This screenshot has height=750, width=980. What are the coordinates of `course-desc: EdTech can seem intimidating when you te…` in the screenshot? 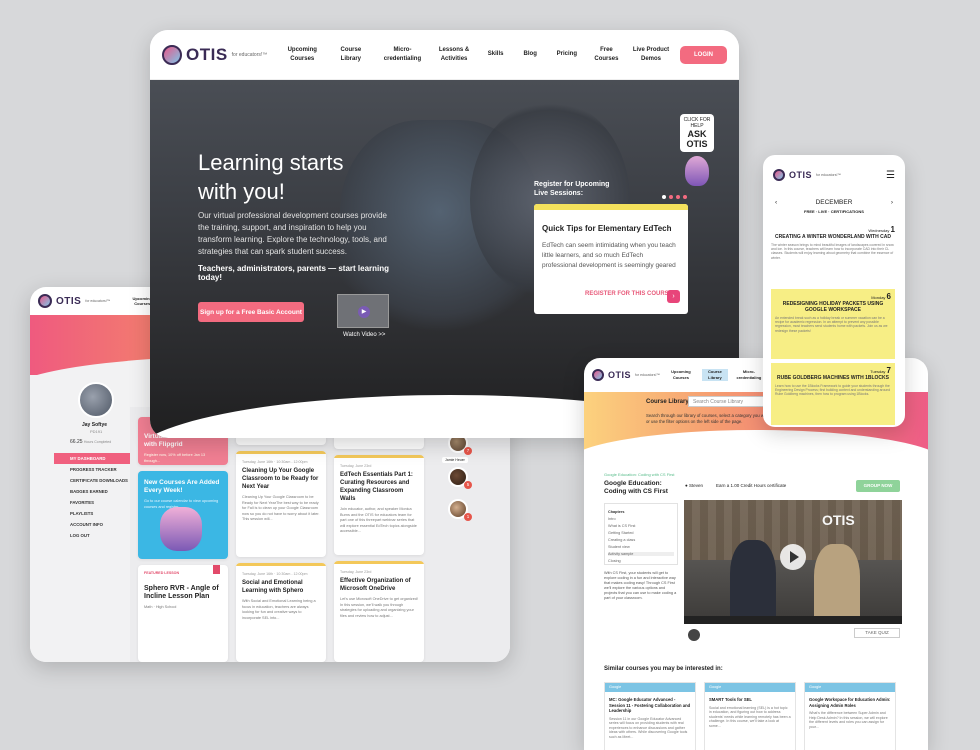 It's located at (609, 255).